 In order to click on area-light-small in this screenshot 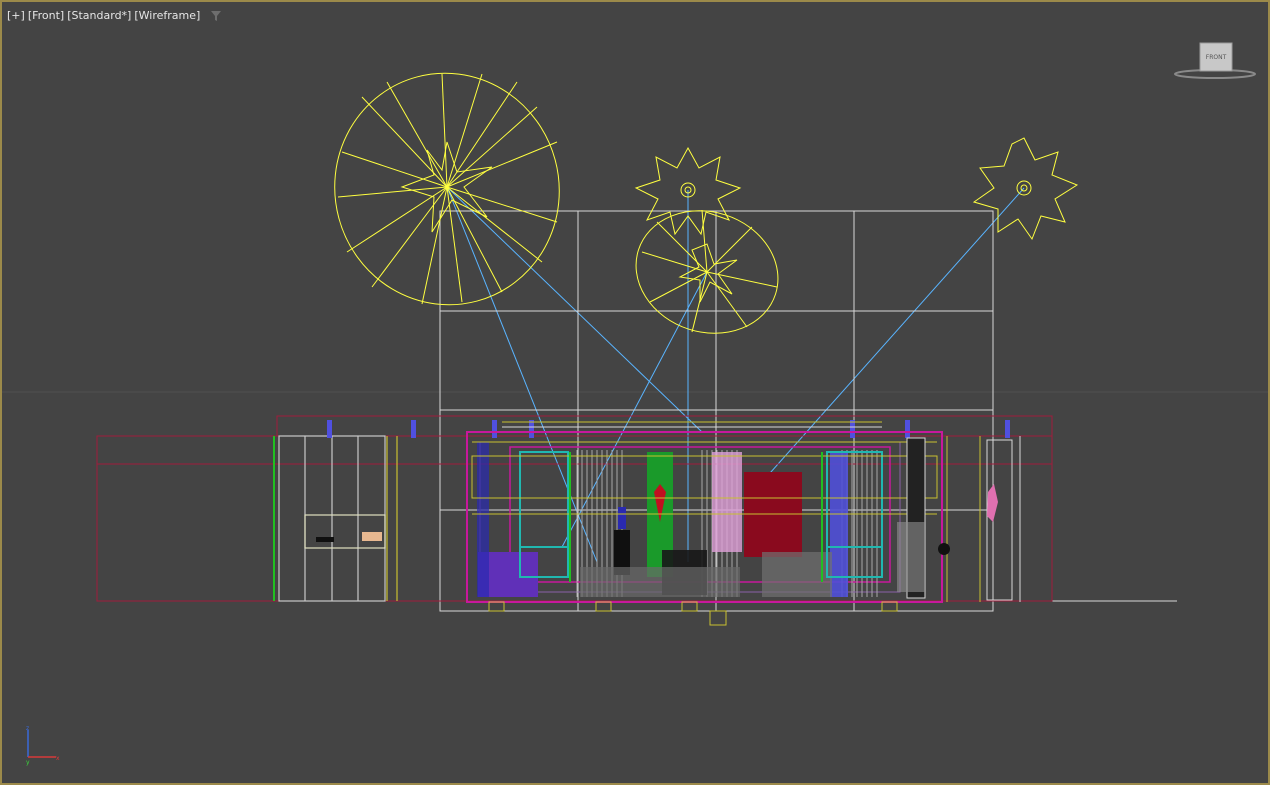, I will do `click(707, 272)`.